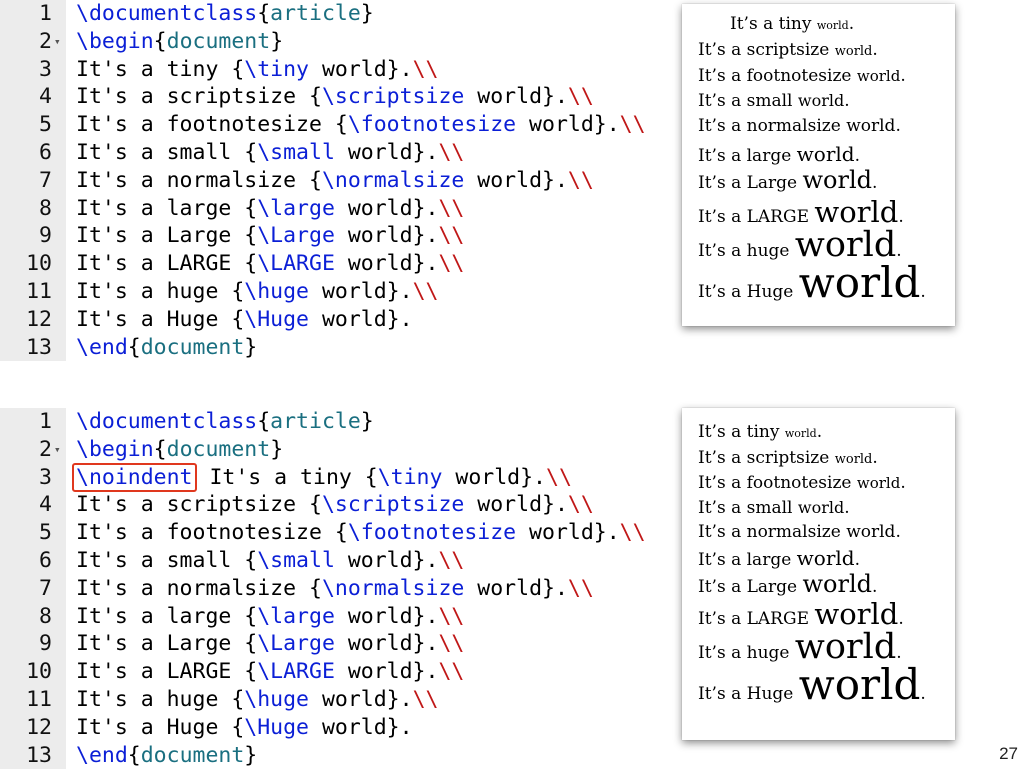 The height and width of the screenshot is (769, 1024). What do you see at coordinates (160, 727) in the screenshot?
I see `code-token: It's a Huge {` at bounding box center [160, 727].